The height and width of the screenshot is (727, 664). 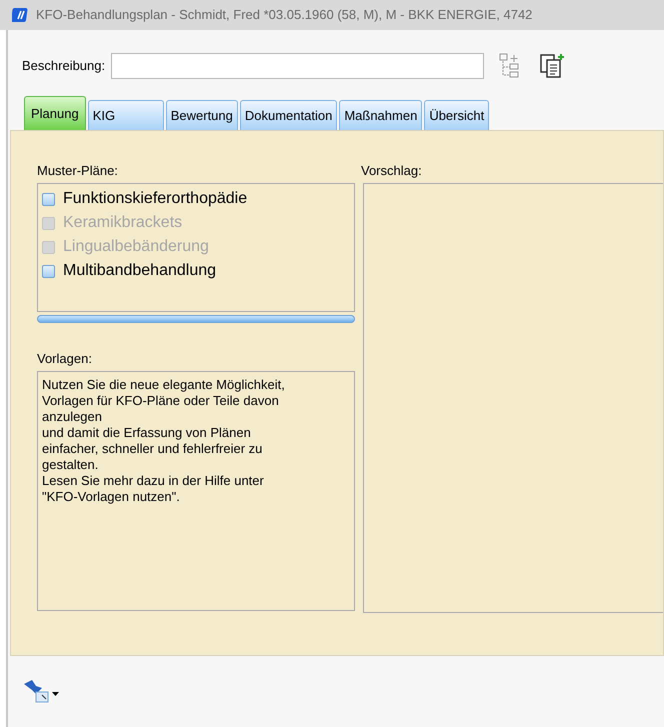 I want to click on tab: KIG, so click(x=126, y=115).